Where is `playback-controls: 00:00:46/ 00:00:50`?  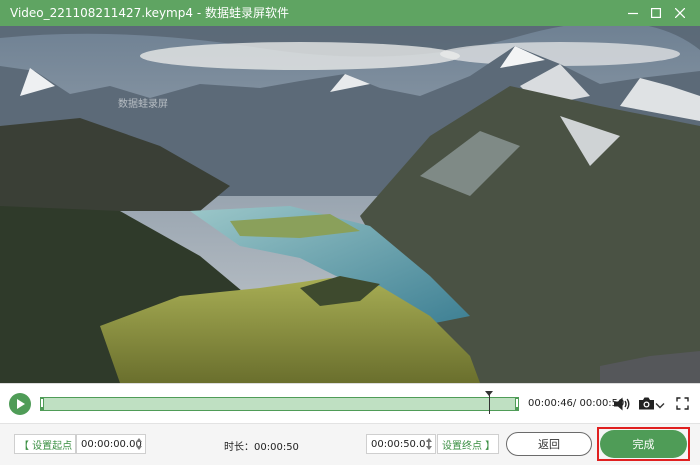 playback-controls: 00:00:46/ 00:00:50 is located at coordinates (350, 403).